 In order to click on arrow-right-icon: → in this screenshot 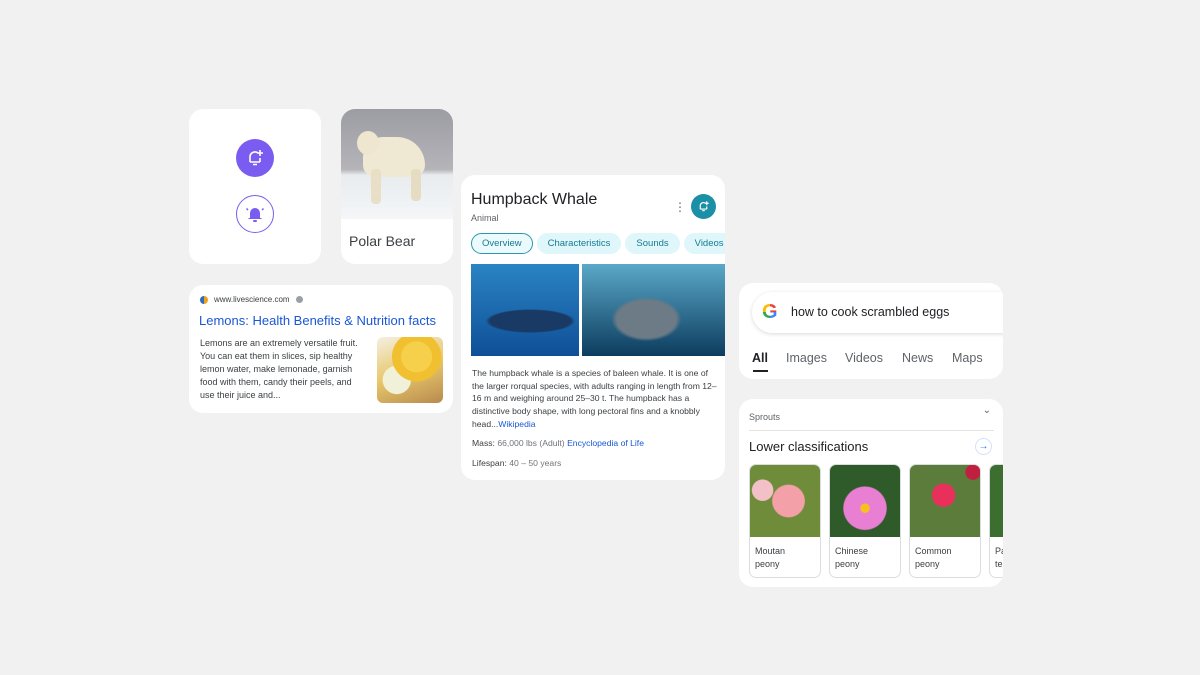, I will do `click(983, 446)`.